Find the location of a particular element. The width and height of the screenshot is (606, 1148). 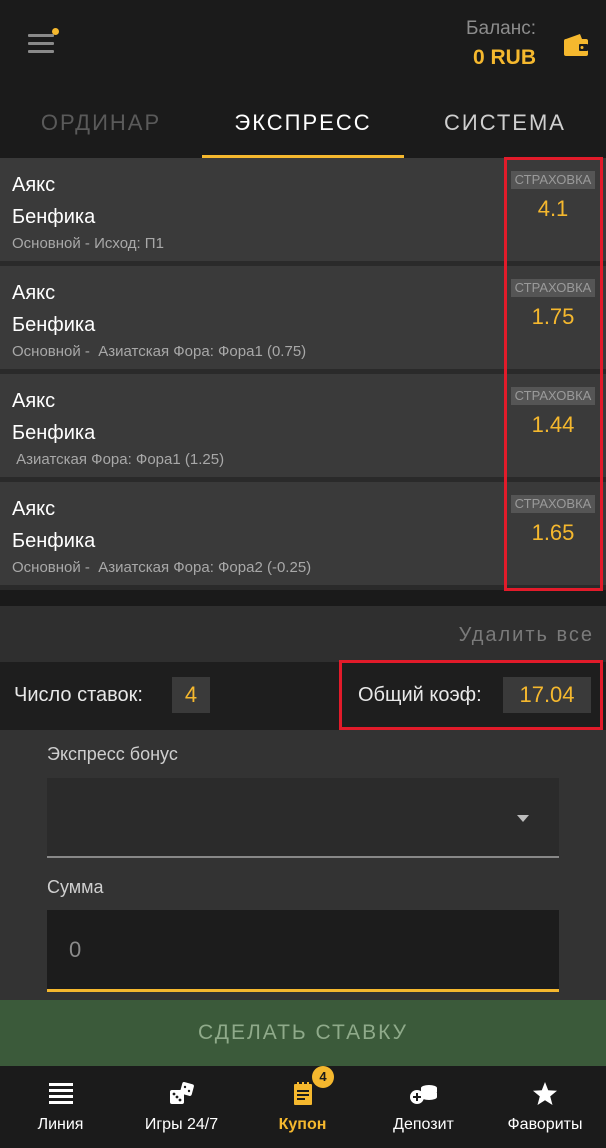

coins-plus-icon is located at coordinates (424, 1096).